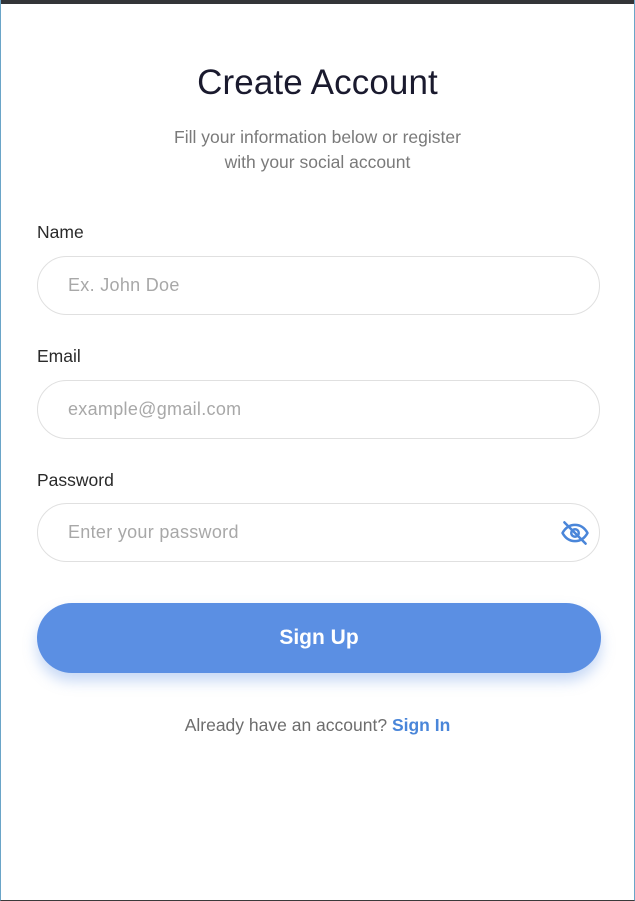  I want to click on sign-up-button: Sign Up, so click(319, 638).